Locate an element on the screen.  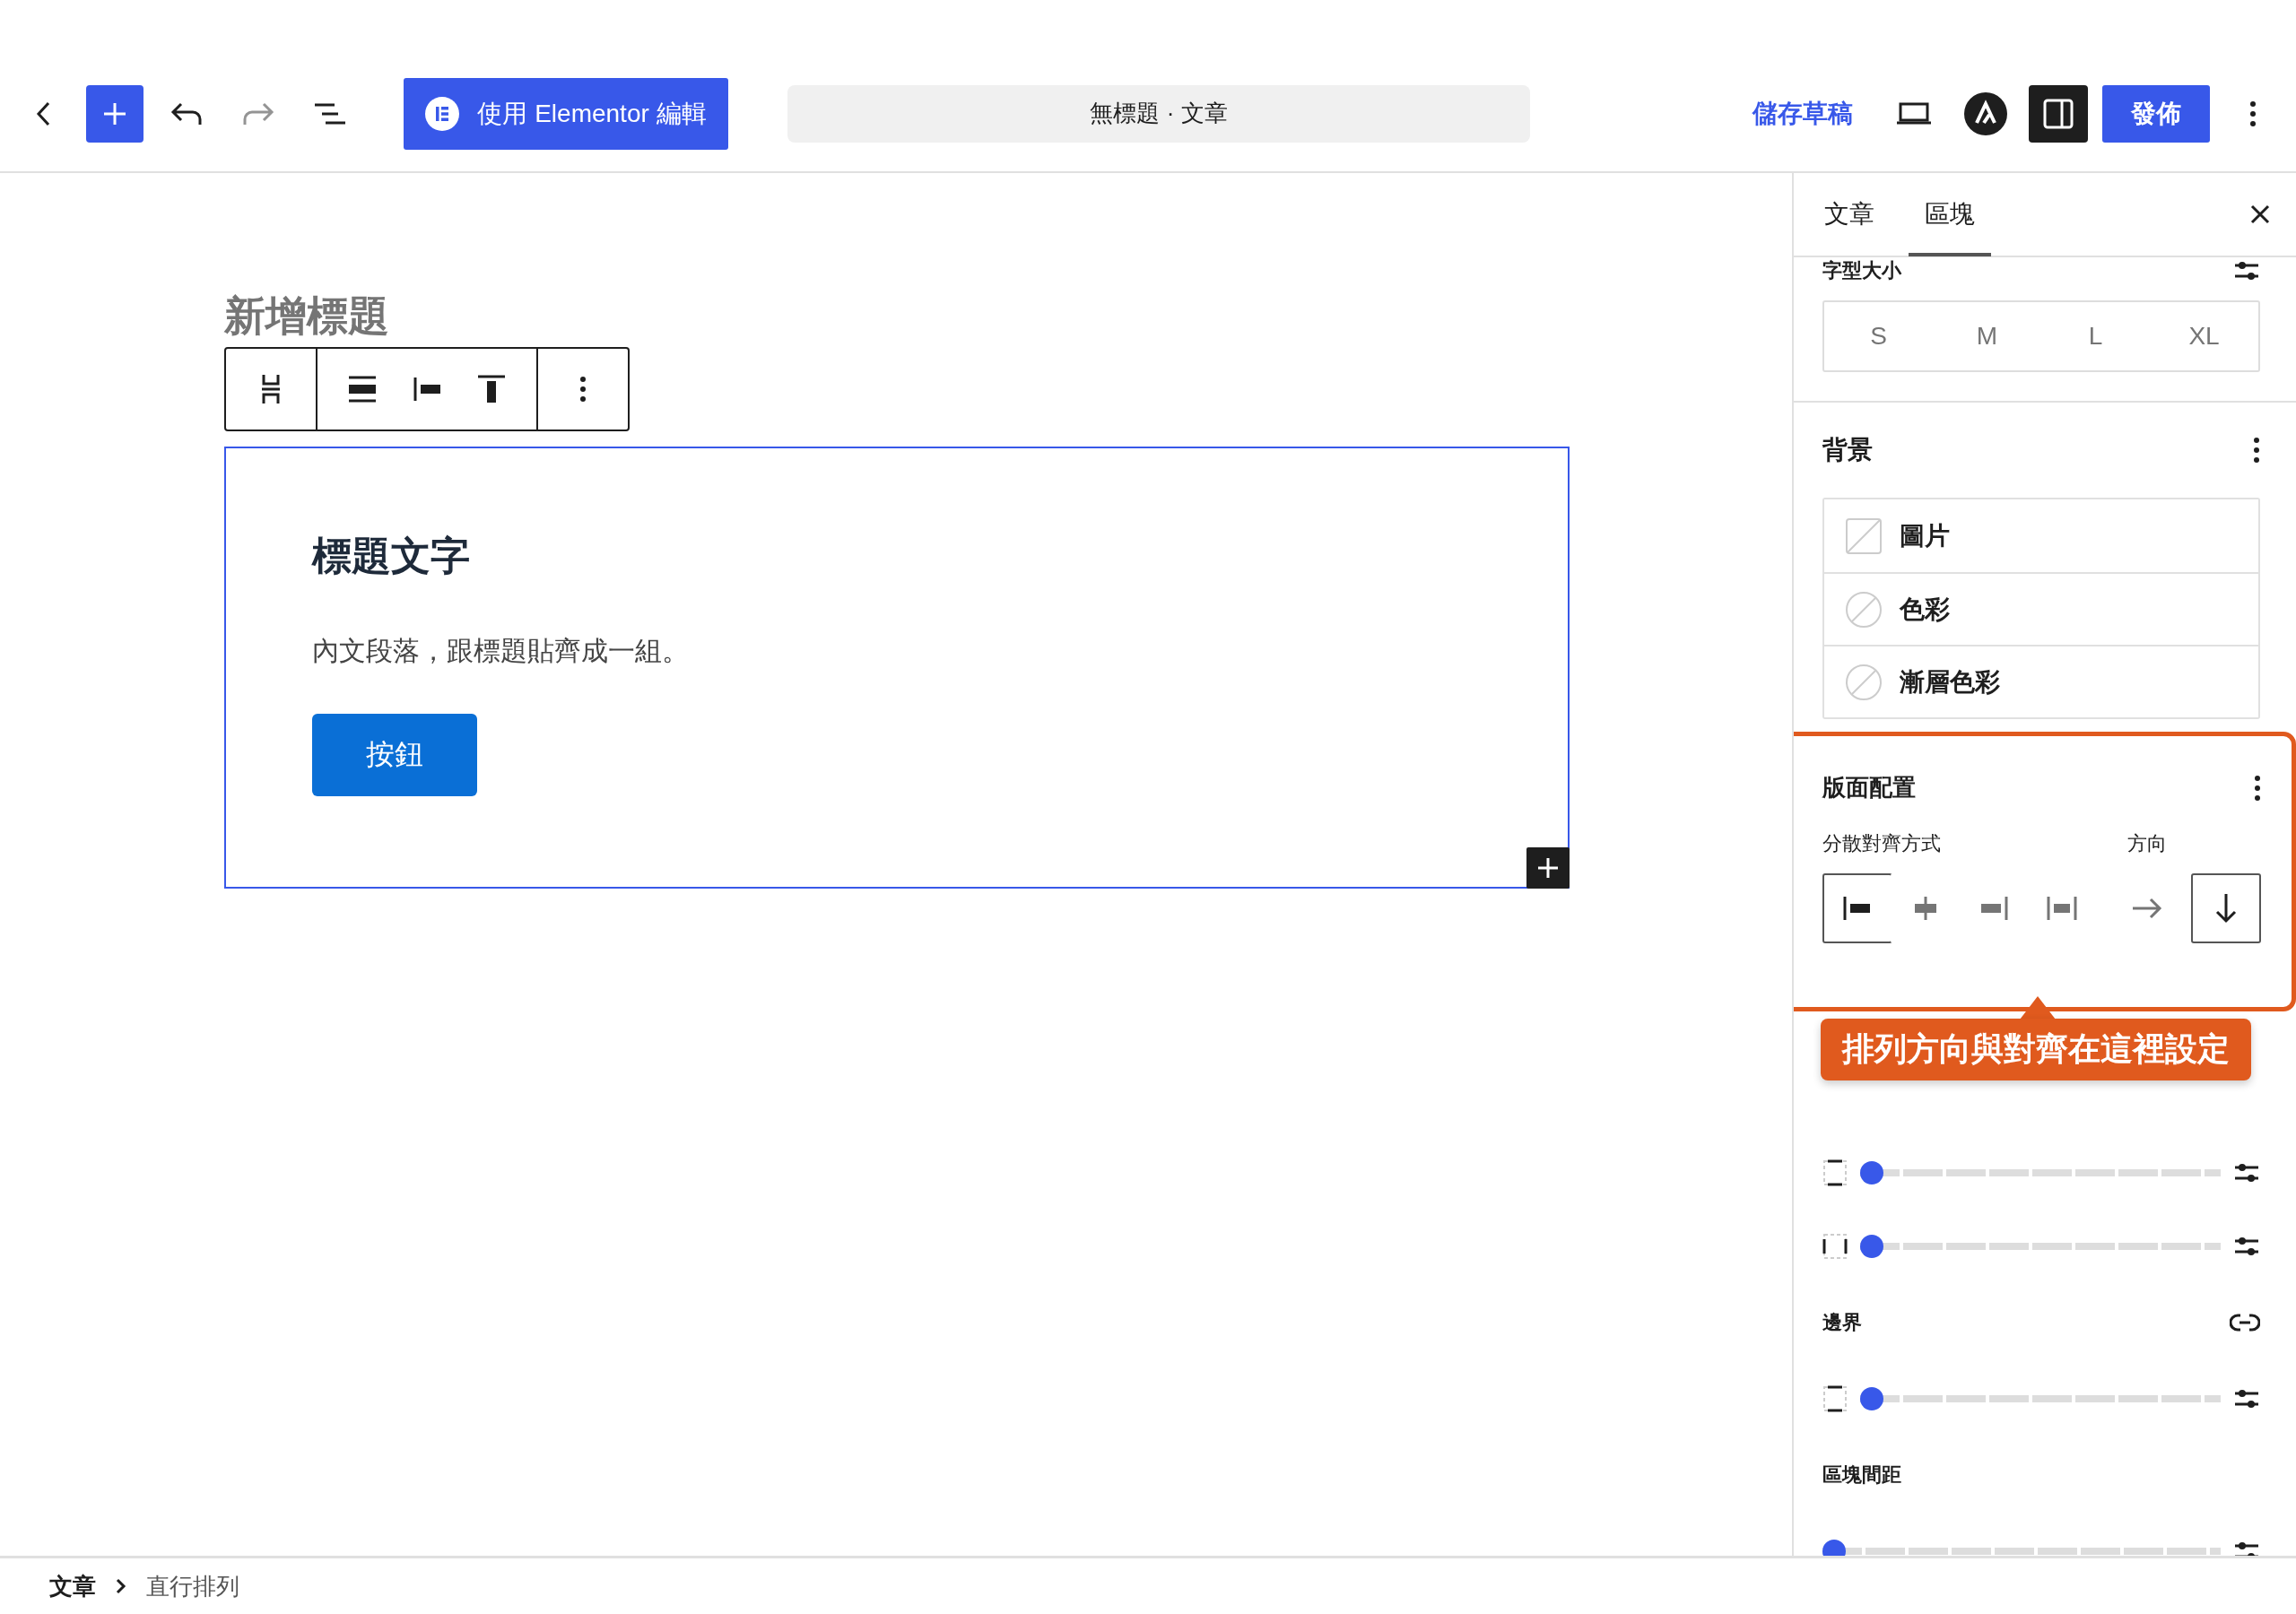
undo-icon is located at coordinates (186, 113).